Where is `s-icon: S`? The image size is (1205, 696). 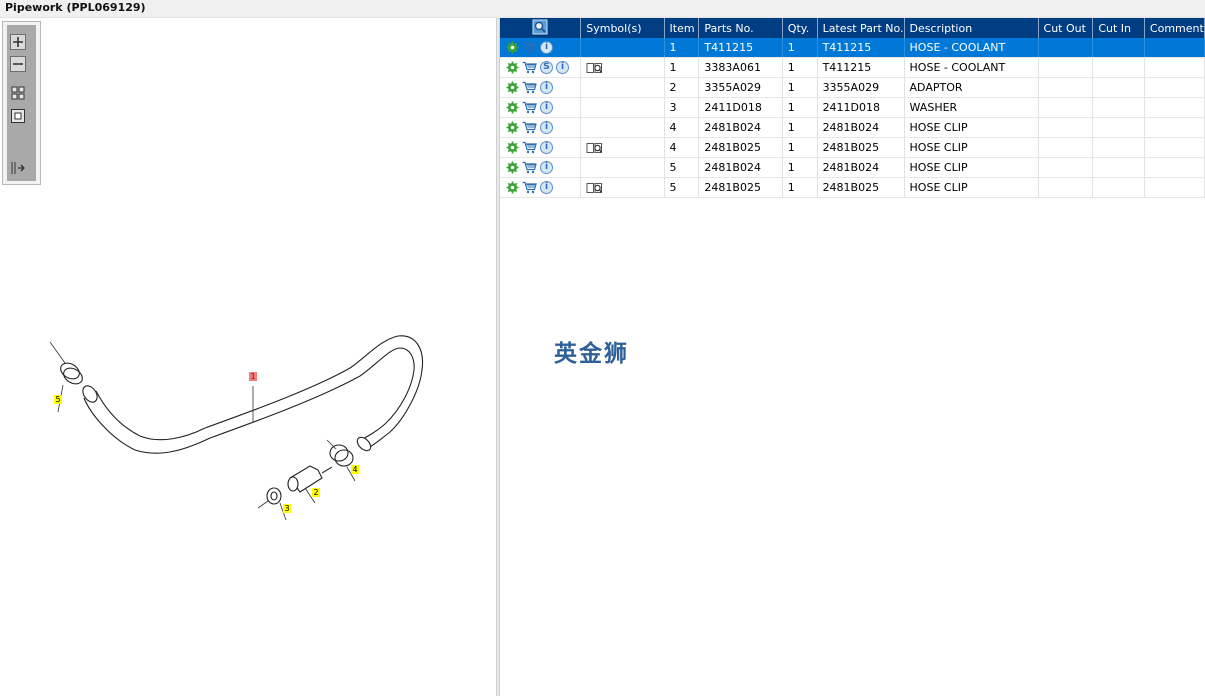 s-icon: S is located at coordinates (546, 68).